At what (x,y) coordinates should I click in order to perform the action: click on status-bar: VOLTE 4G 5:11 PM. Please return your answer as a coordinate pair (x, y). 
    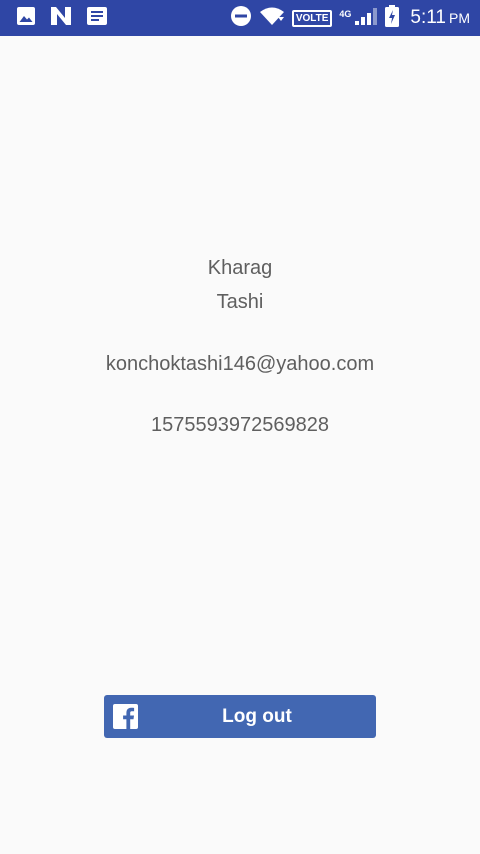
    Looking at the image, I should click on (240, 18).